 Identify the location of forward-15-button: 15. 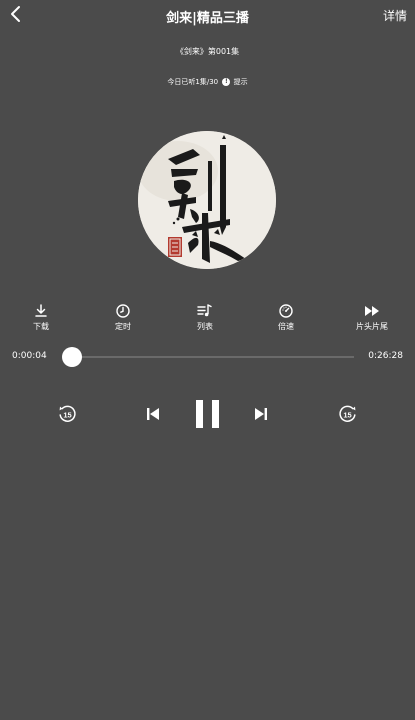
(348, 414).